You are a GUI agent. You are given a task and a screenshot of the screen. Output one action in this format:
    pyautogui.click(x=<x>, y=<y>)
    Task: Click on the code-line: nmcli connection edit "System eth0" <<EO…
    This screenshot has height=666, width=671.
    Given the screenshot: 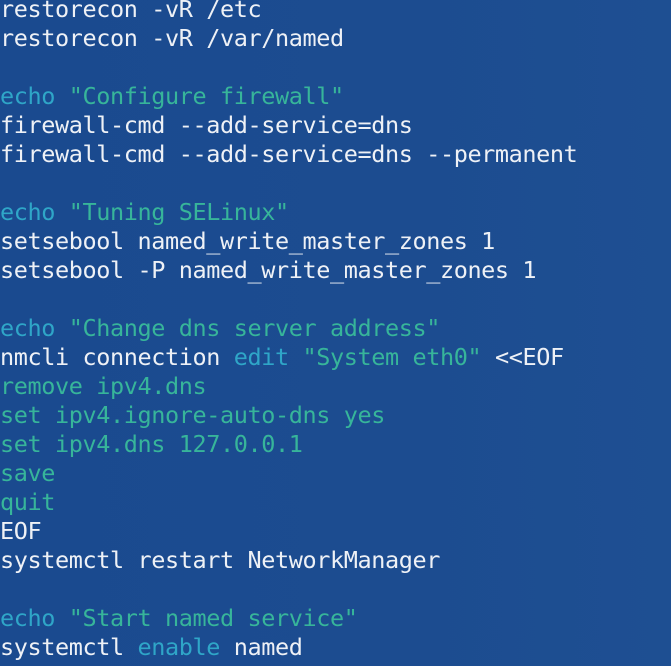 What is the action you would take?
    pyautogui.click(x=288, y=357)
    